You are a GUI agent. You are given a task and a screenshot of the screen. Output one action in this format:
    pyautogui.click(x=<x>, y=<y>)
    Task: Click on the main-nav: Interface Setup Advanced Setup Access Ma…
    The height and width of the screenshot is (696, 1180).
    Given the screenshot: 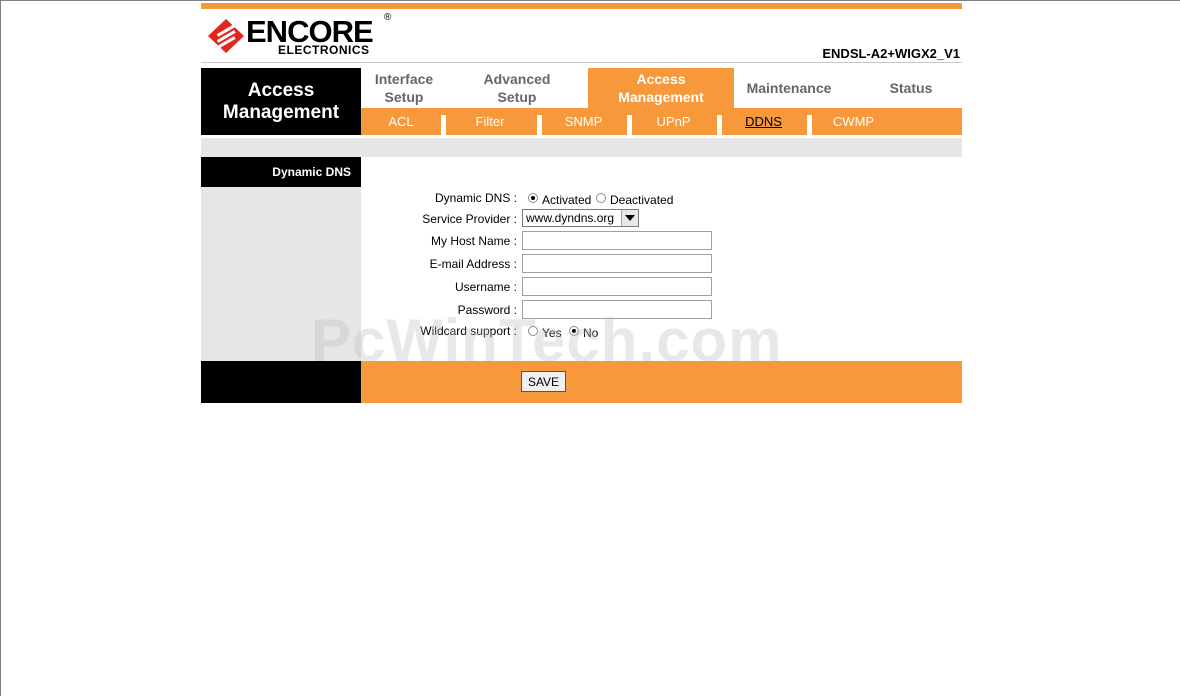 What is the action you would take?
    pyautogui.click(x=661, y=88)
    